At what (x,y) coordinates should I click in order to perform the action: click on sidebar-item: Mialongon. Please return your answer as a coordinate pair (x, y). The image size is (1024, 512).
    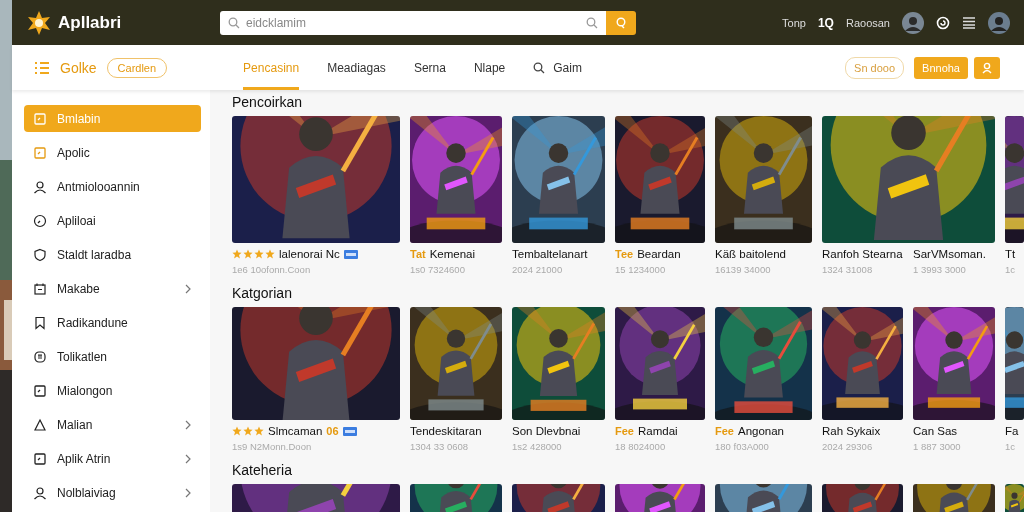
    Looking at the image, I should click on (112, 390).